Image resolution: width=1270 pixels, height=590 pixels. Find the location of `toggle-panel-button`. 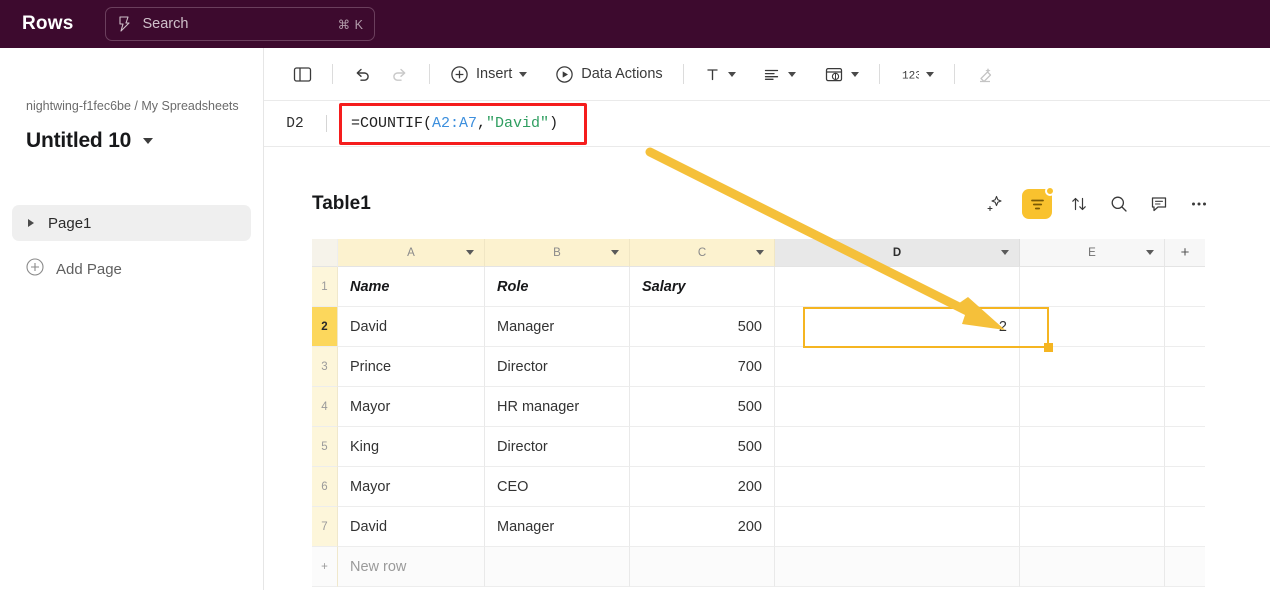

toggle-panel-button is located at coordinates (302, 74).